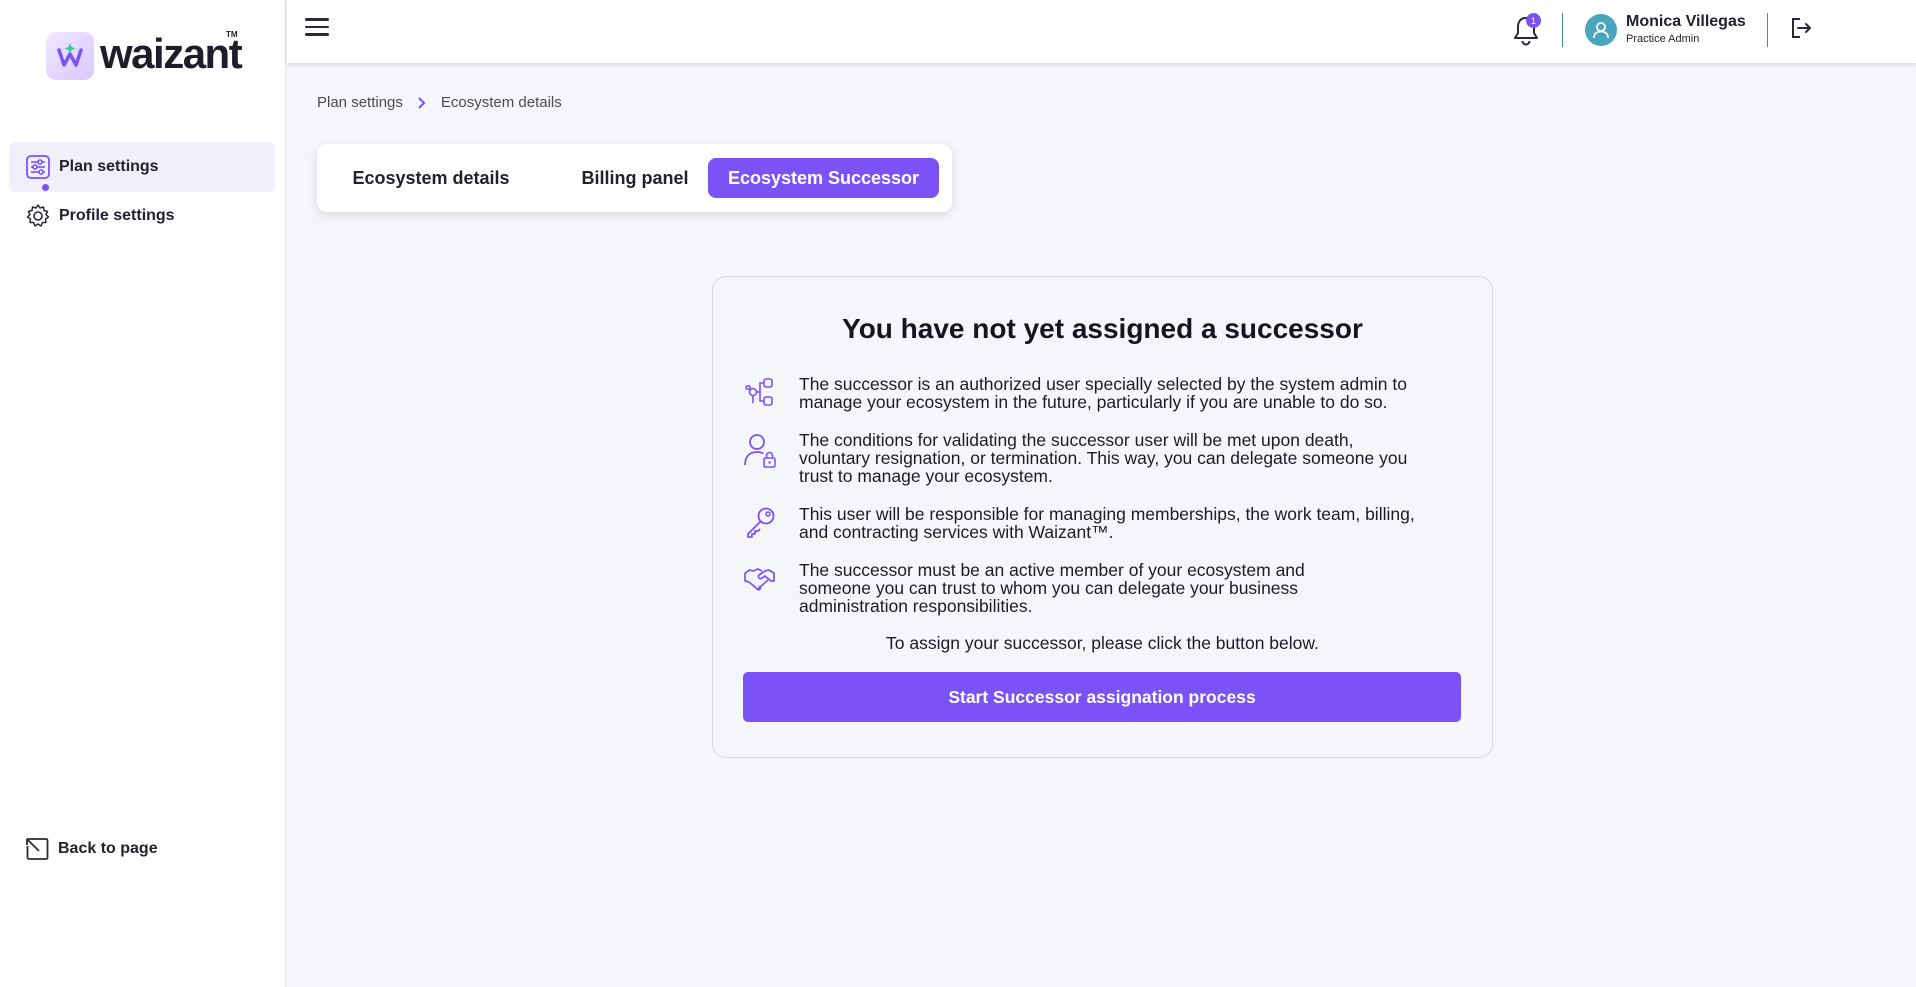 The image size is (1916, 987). Describe the element at coordinates (38, 216) in the screenshot. I see `gear-icon` at that location.